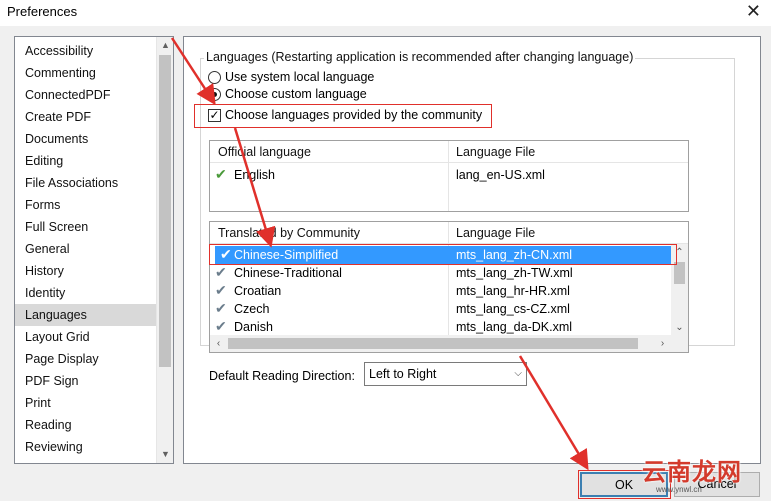 The width and height of the screenshot is (771, 501). I want to click on watermark-logo: 云南龙网, so click(692, 472).